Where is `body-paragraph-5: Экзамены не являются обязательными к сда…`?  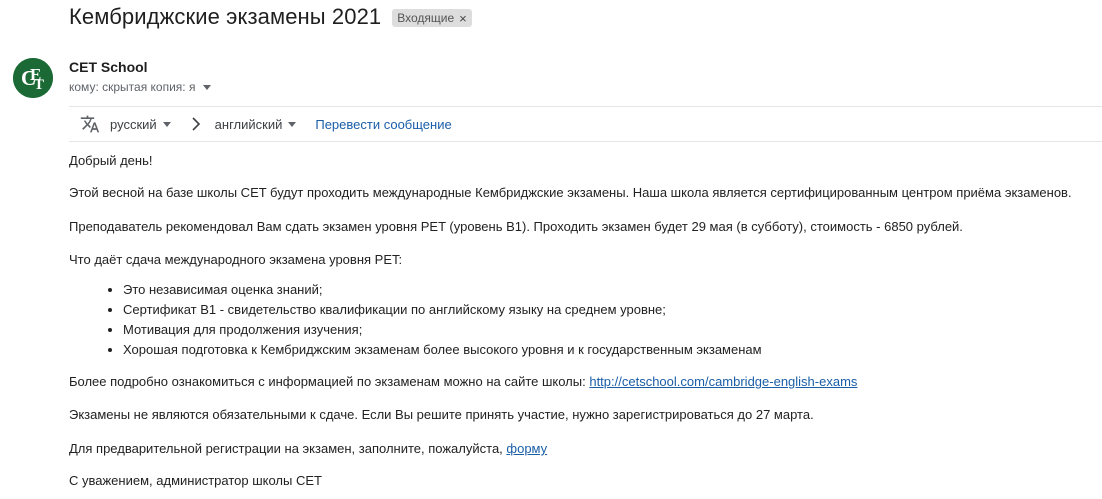 body-paragraph-5: Экзамены не являются обязательными к сда… is located at coordinates (441, 414).